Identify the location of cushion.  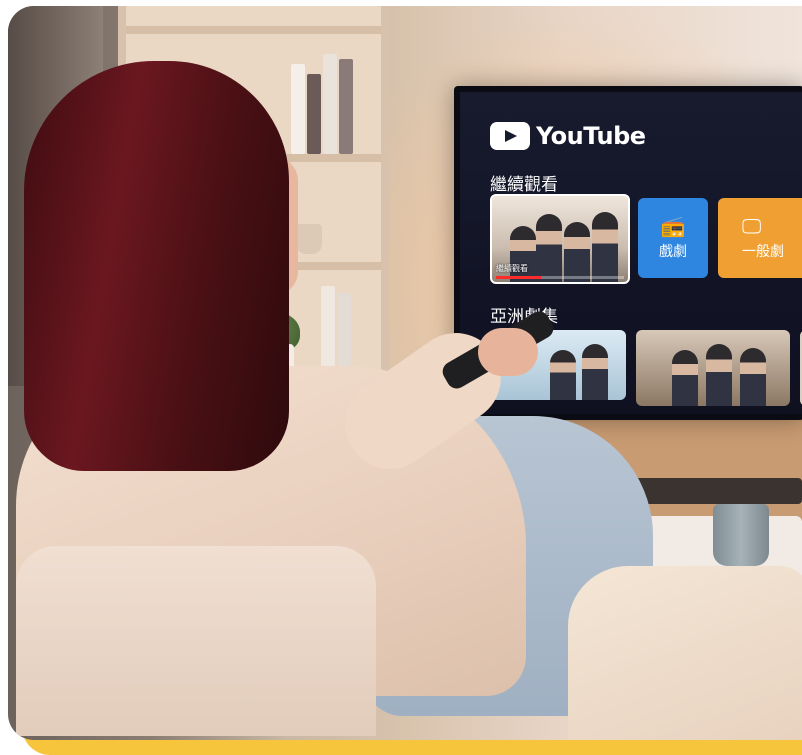
(685, 653).